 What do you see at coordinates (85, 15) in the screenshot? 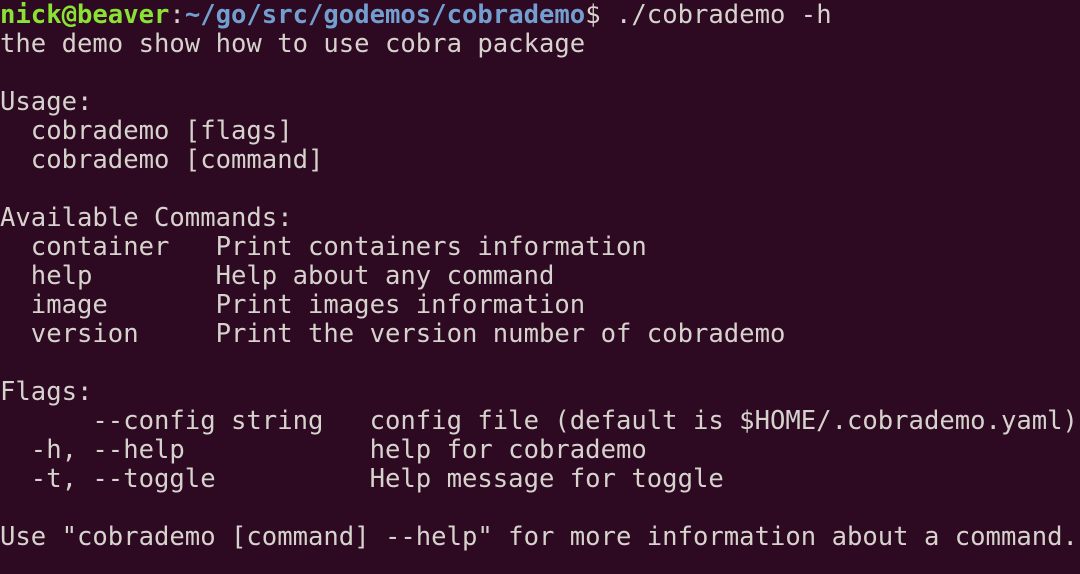
I see `prompt-user-host: nick@beaver` at bounding box center [85, 15].